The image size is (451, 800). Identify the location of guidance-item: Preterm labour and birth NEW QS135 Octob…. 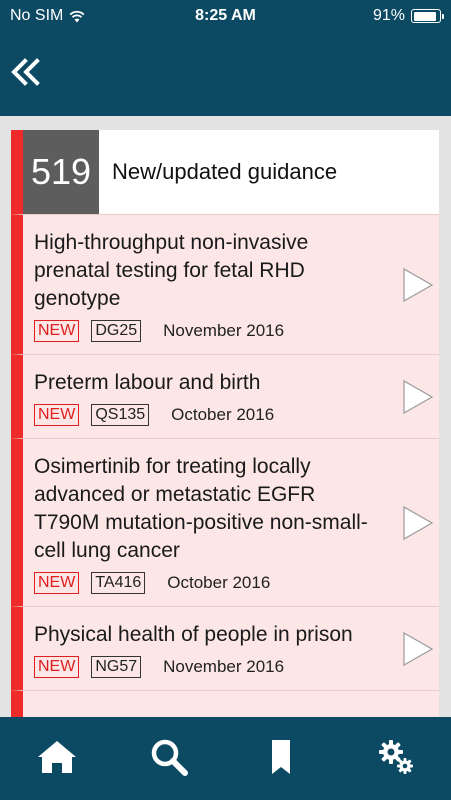
(225, 396).